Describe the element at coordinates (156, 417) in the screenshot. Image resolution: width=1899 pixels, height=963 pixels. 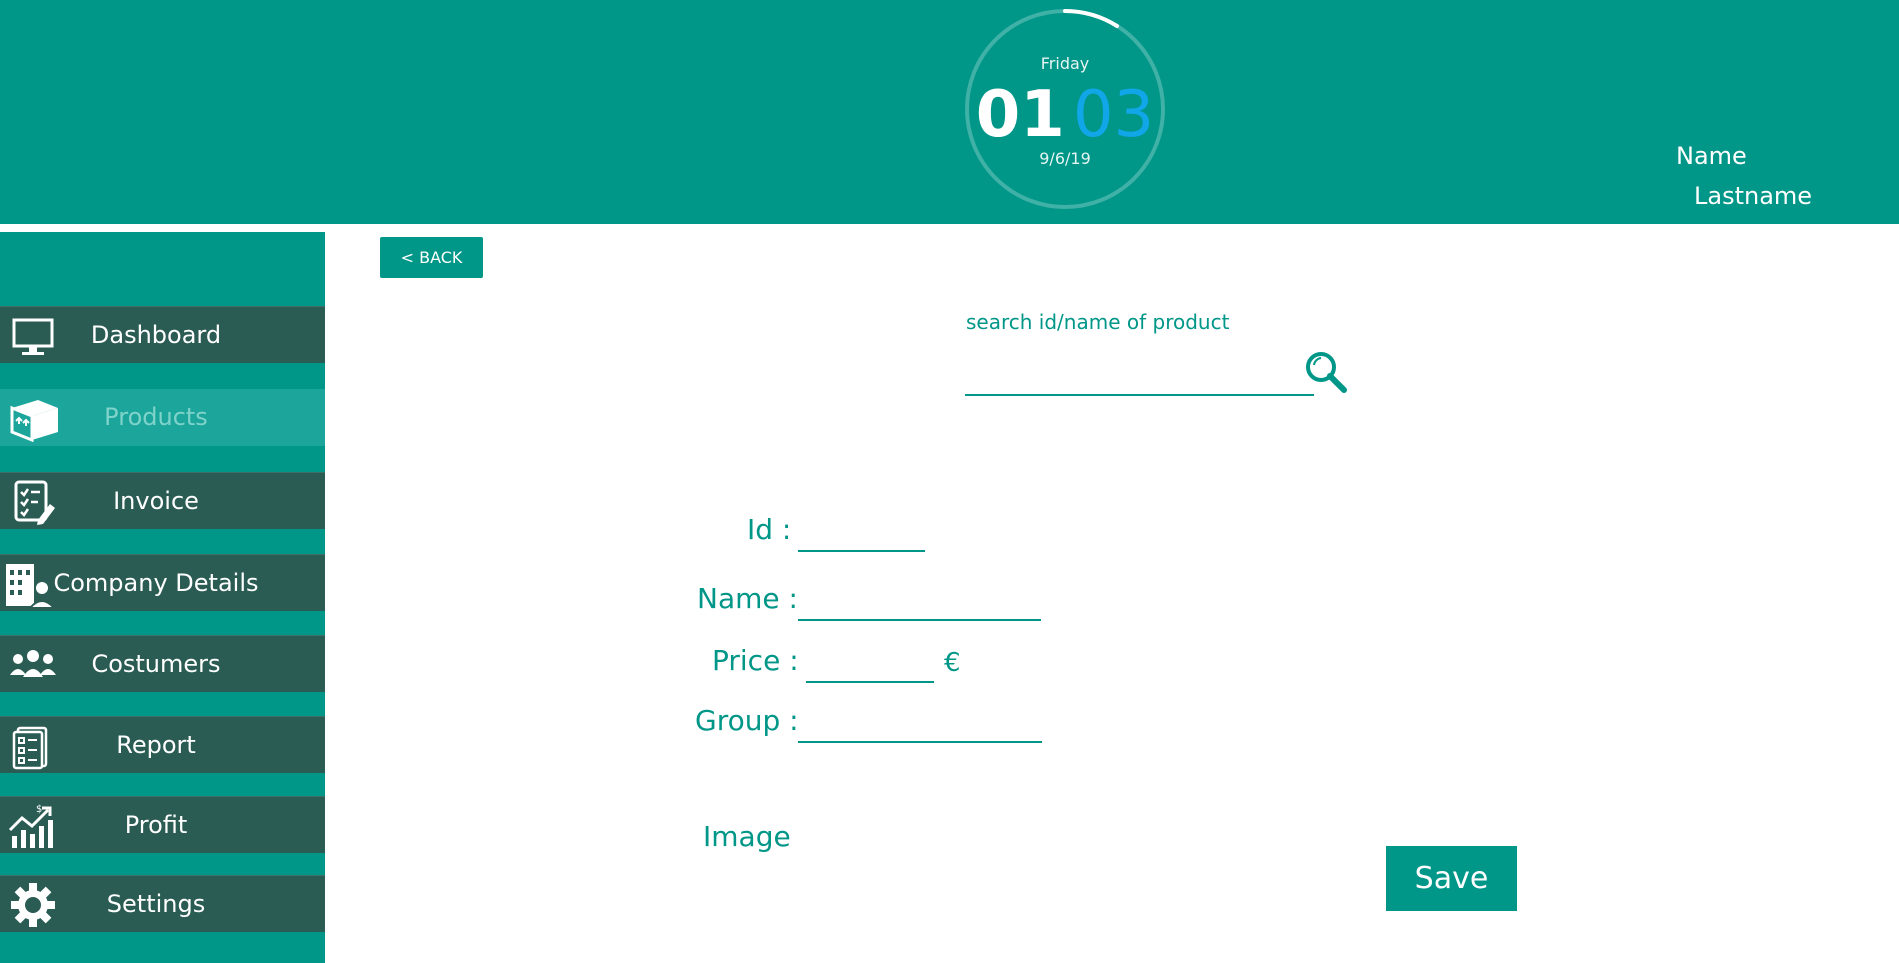
I see `sidebar-item-label: Products` at that location.